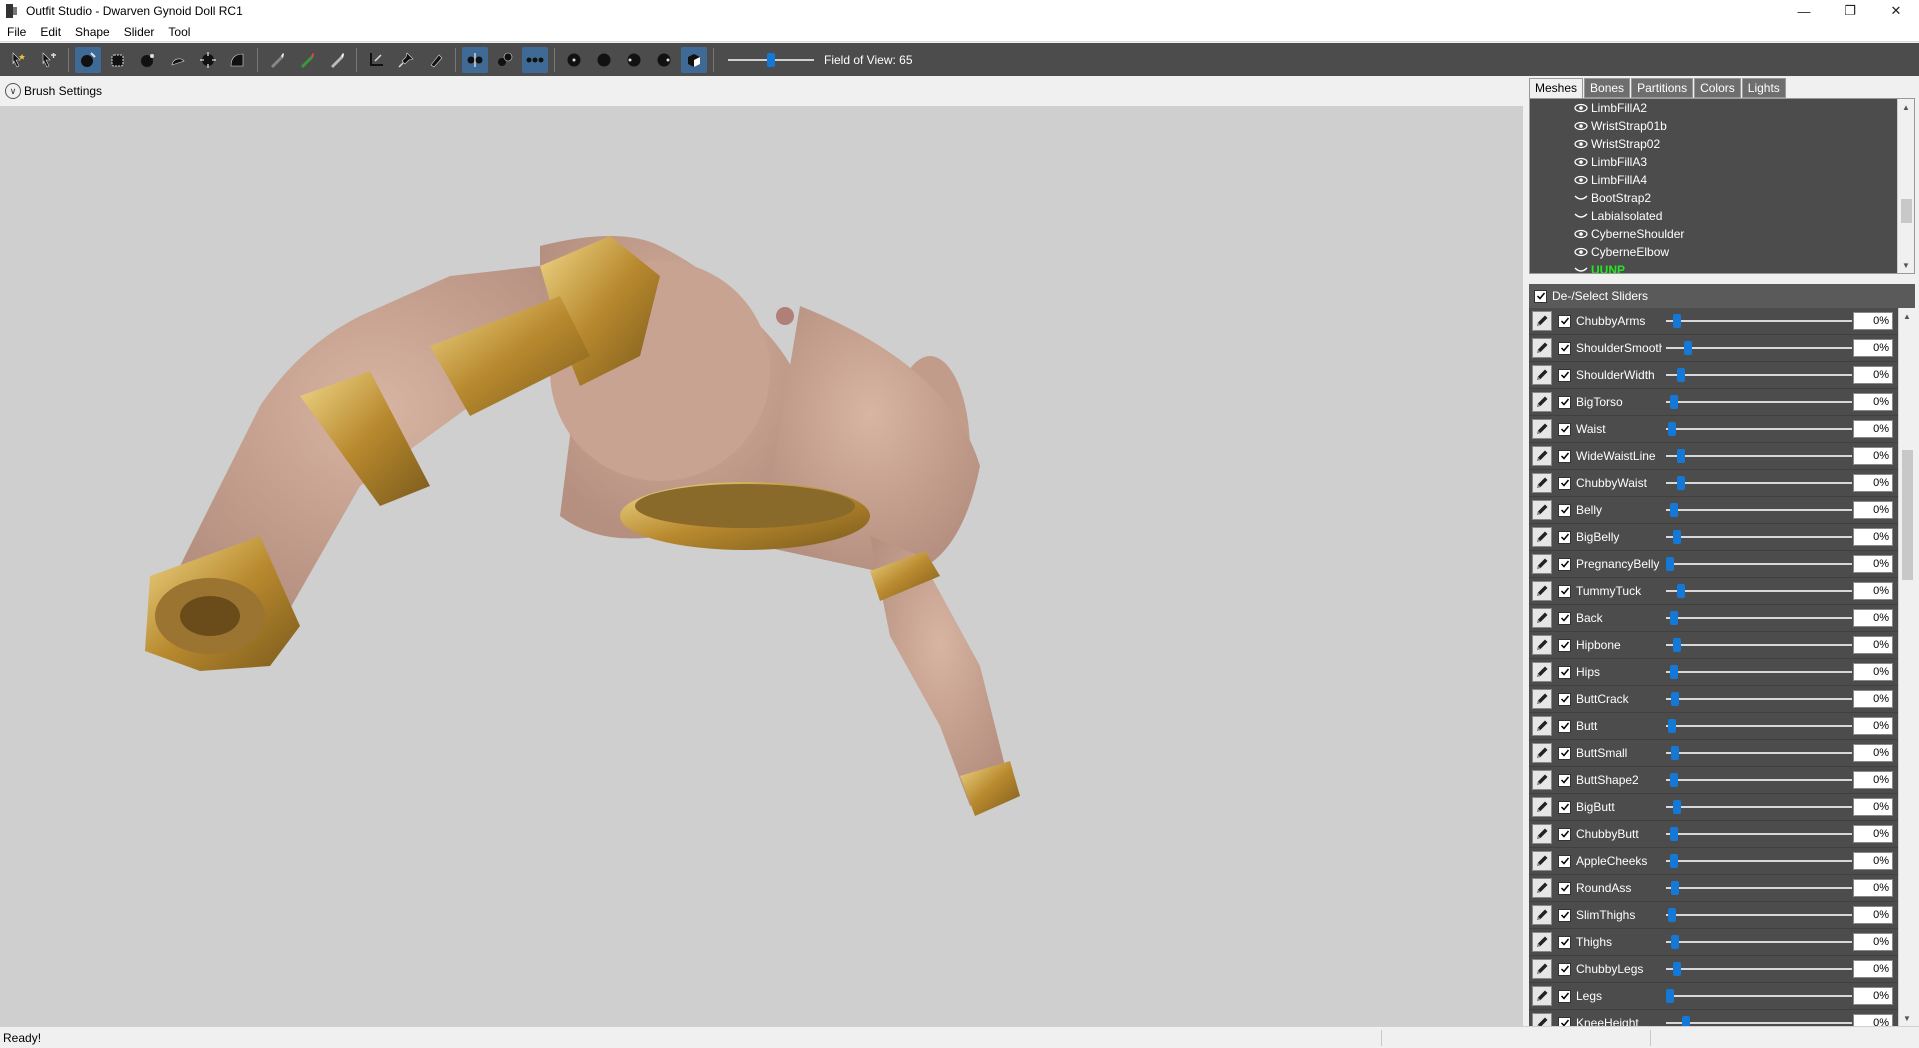 This screenshot has width=1919, height=1048. What do you see at coordinates (118, 60) in the screenshot?
I see `inflate-brush-button` at bounding box center [118, 60].